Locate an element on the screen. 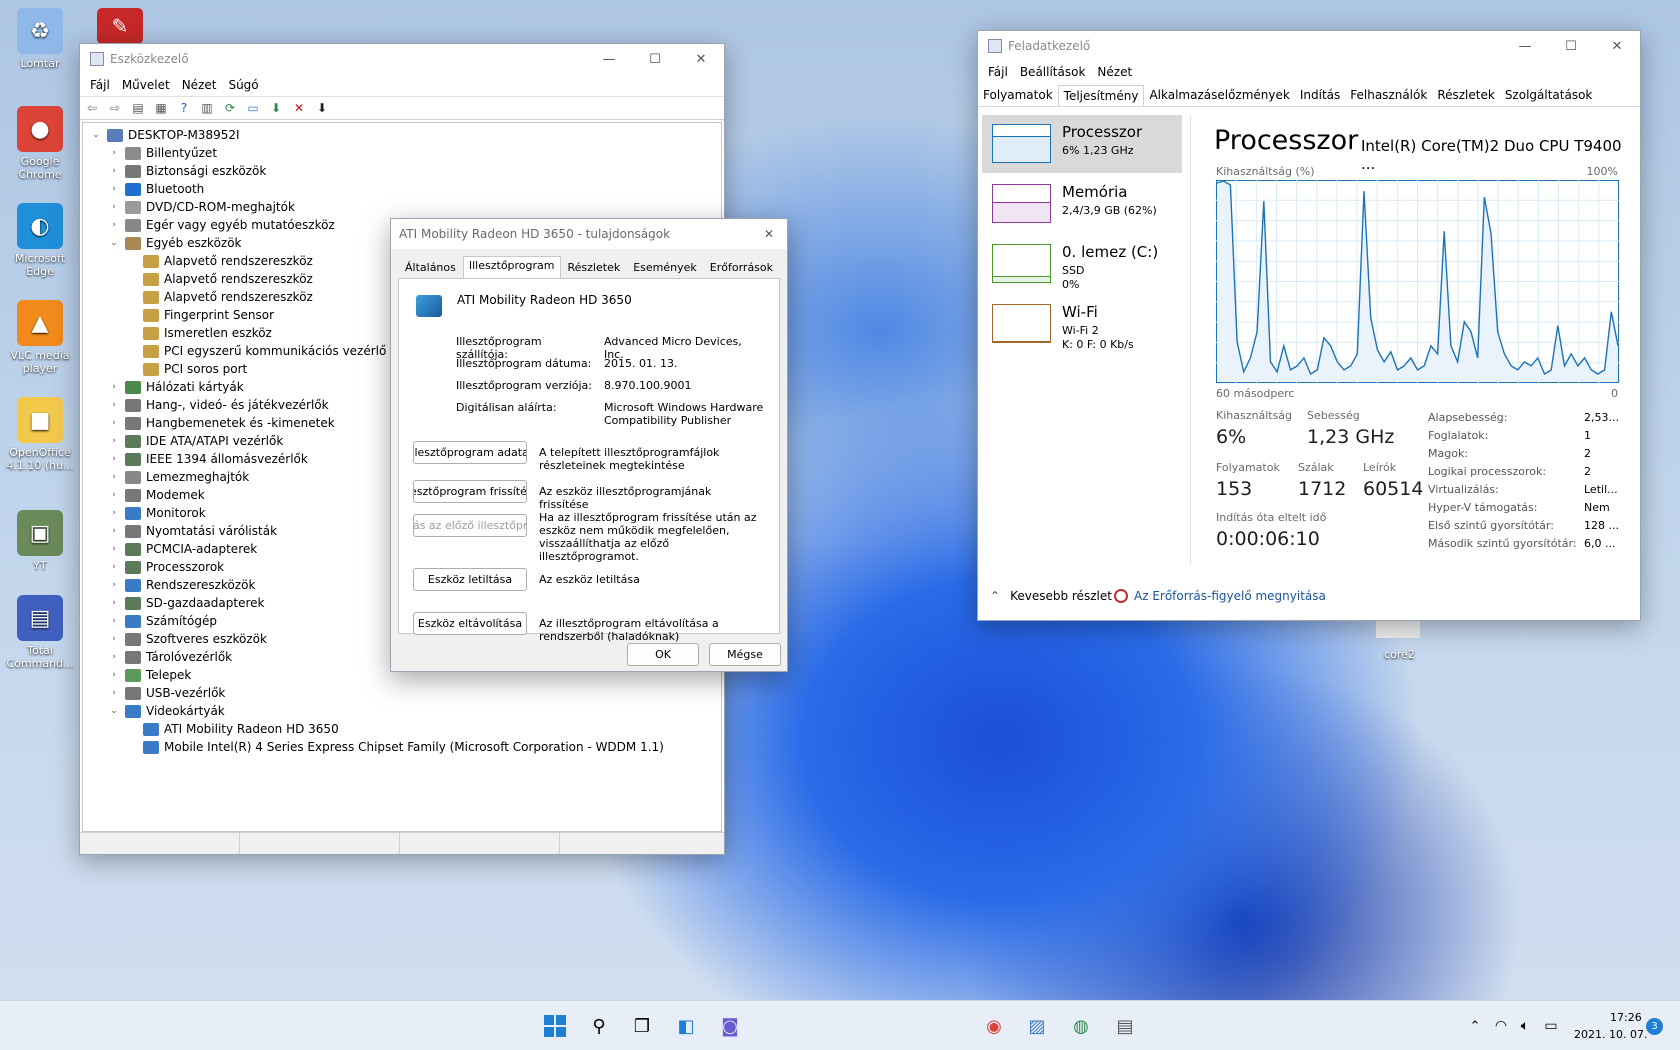 This screenshot has height=1050, width=1680. tree-node: ⌄ Egyéb eszközök is located at coordinates (174, 243).